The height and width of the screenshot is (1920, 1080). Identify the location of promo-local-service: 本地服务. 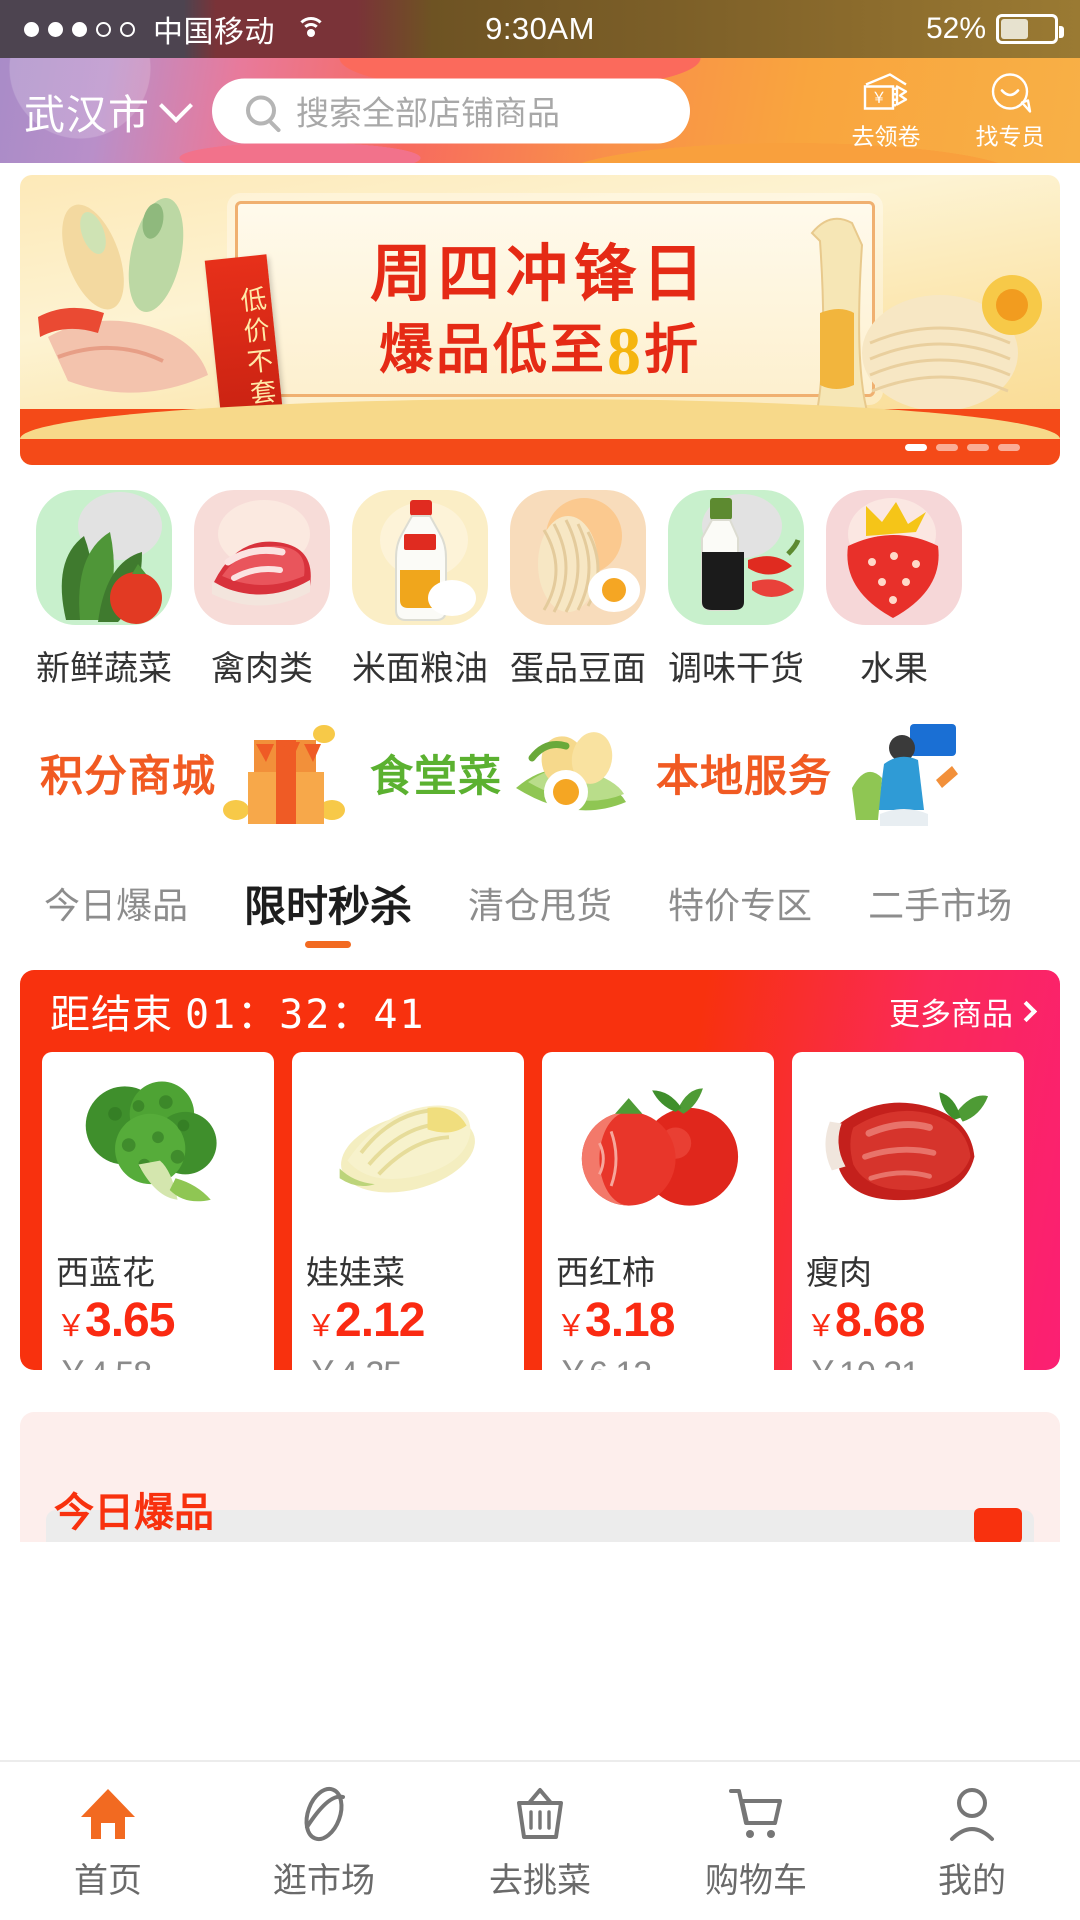
(811, 773).